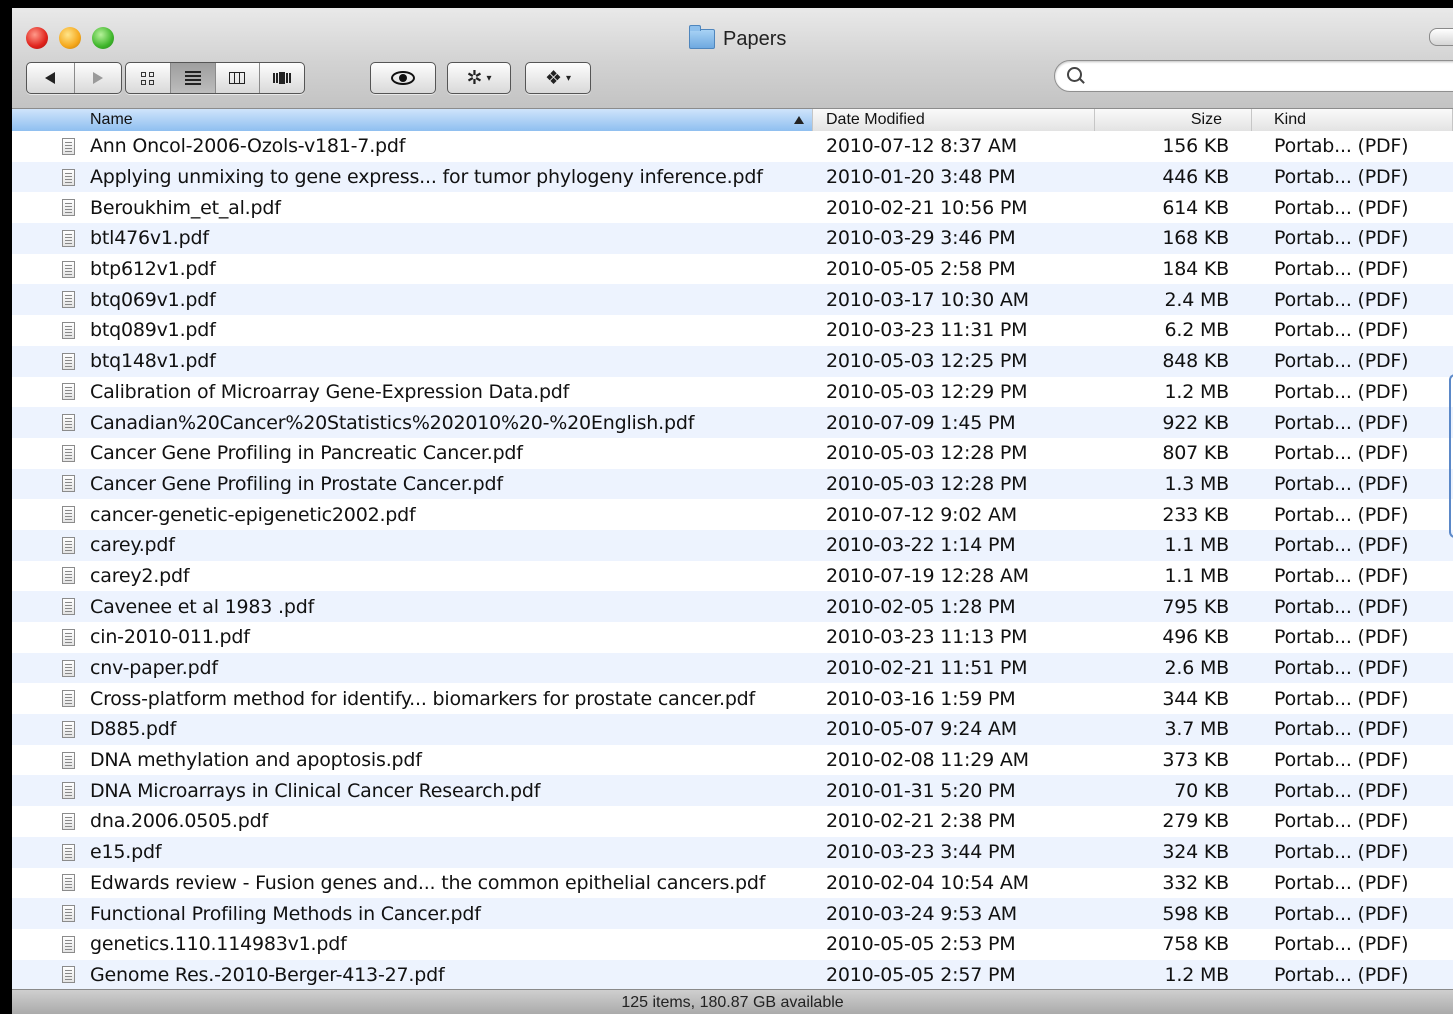  Describe the element at coordinates (148, 78) in the screenshot. I see `icon-view-button` at that location.